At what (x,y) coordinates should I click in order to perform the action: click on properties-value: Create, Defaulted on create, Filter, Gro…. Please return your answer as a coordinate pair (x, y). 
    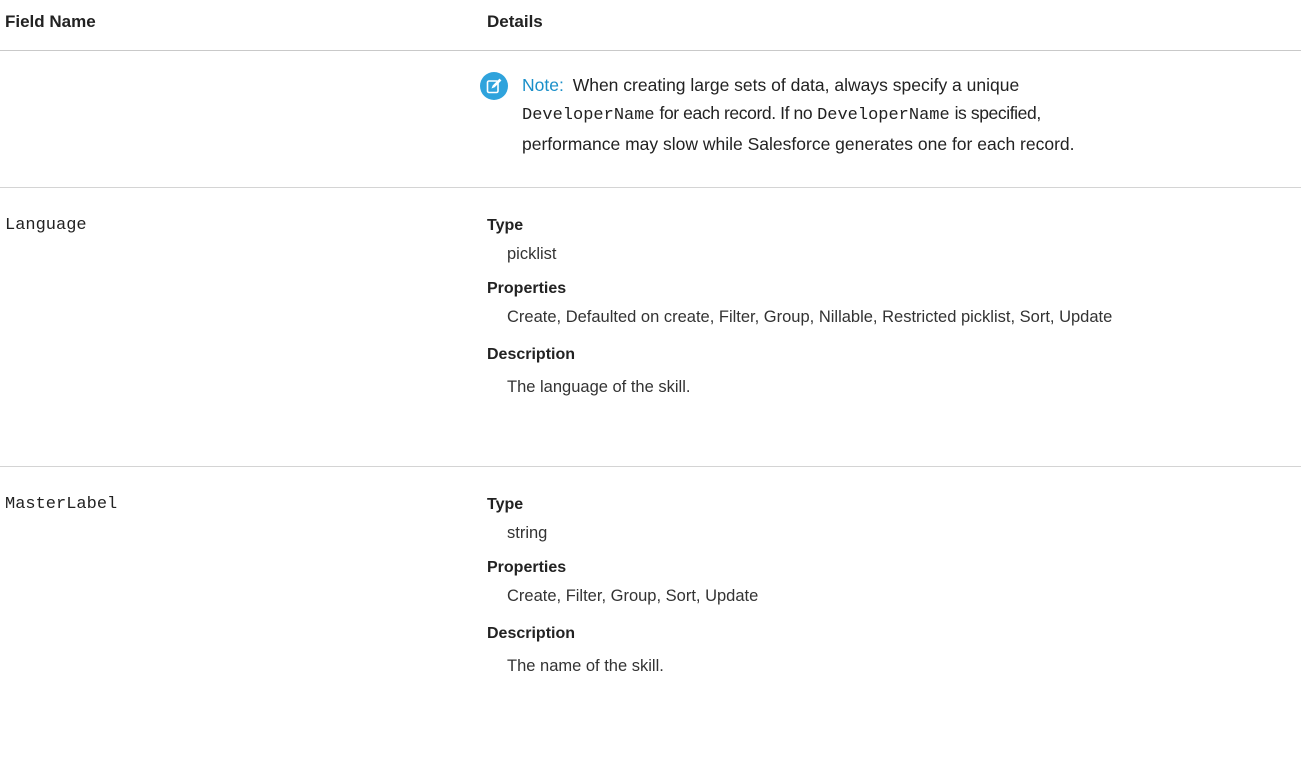
    Looking at the image, I should click on (810, 317).